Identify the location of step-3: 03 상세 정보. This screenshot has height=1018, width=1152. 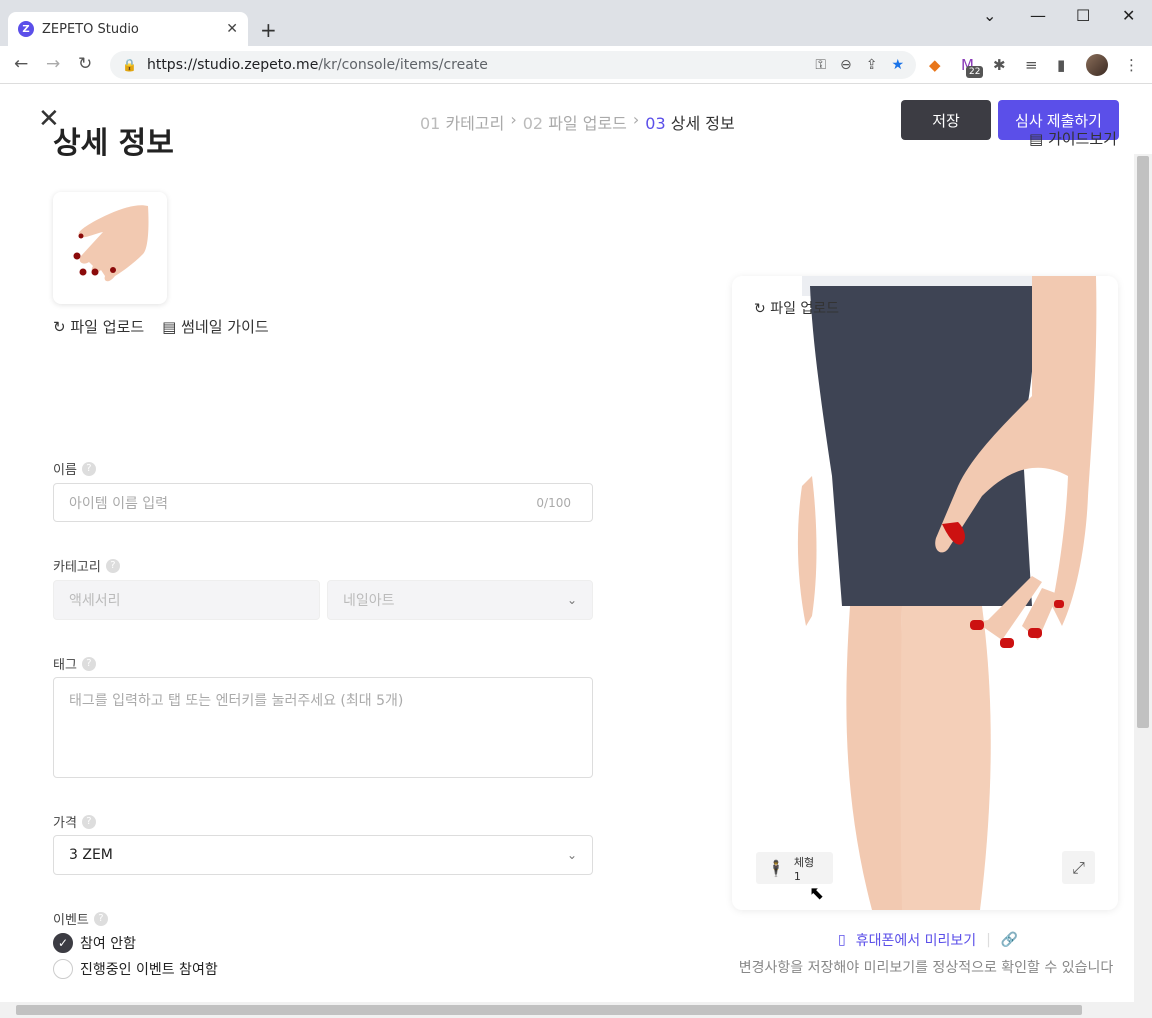
(690, 123).